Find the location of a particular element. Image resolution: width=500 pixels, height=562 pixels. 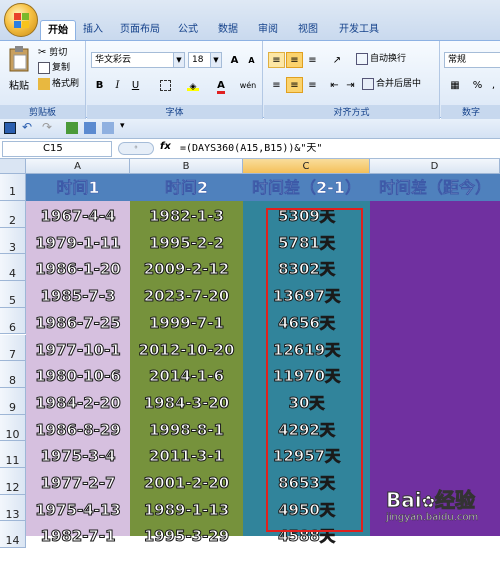

insert-function-button: fx is located at coordinates (165, 146).